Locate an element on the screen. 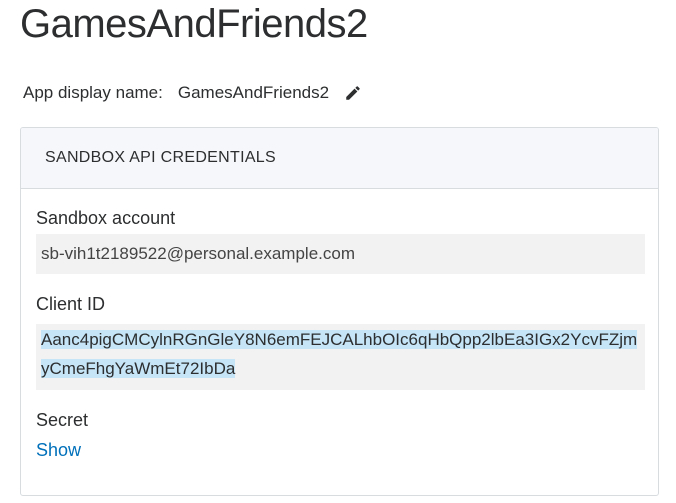  app-title: GamesAndFriends2 is located at coordinates (194, 24).